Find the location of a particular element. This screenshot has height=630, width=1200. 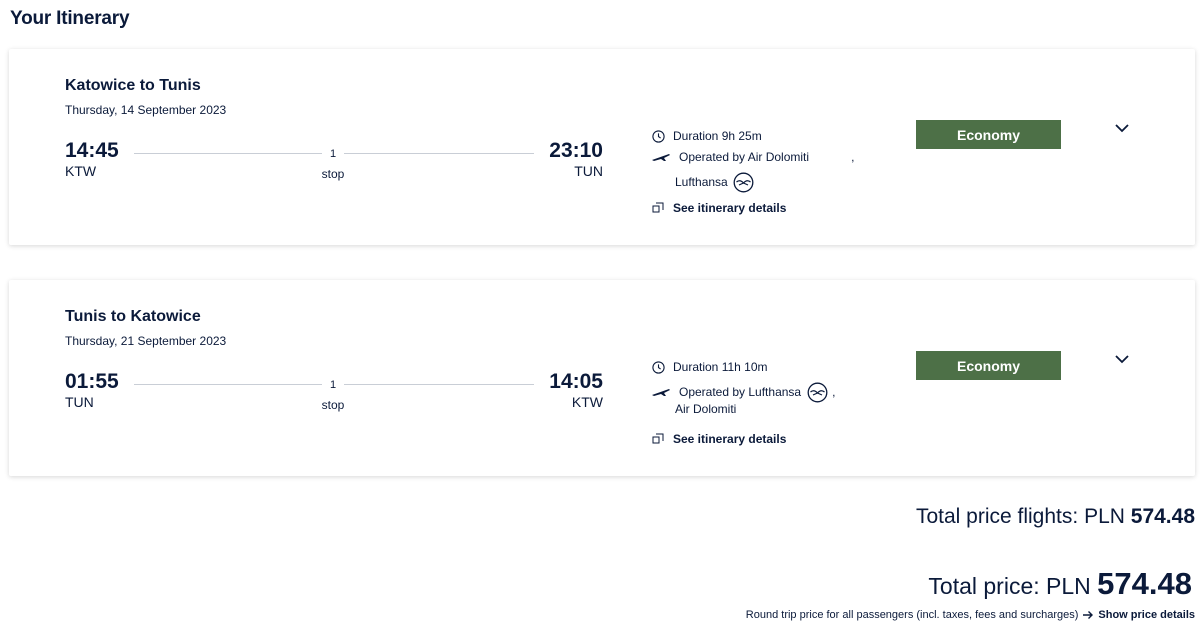

operated-row: Operated by Air Dolomiti , is located at coordinates (752, 157).